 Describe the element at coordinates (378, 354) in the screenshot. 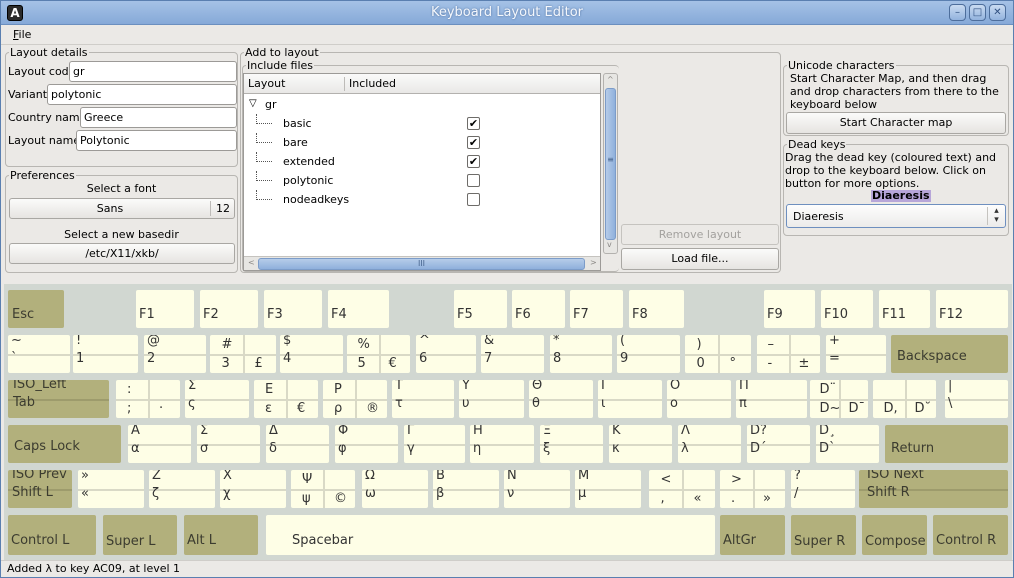

I see `char-key: % 5 €` at that location.